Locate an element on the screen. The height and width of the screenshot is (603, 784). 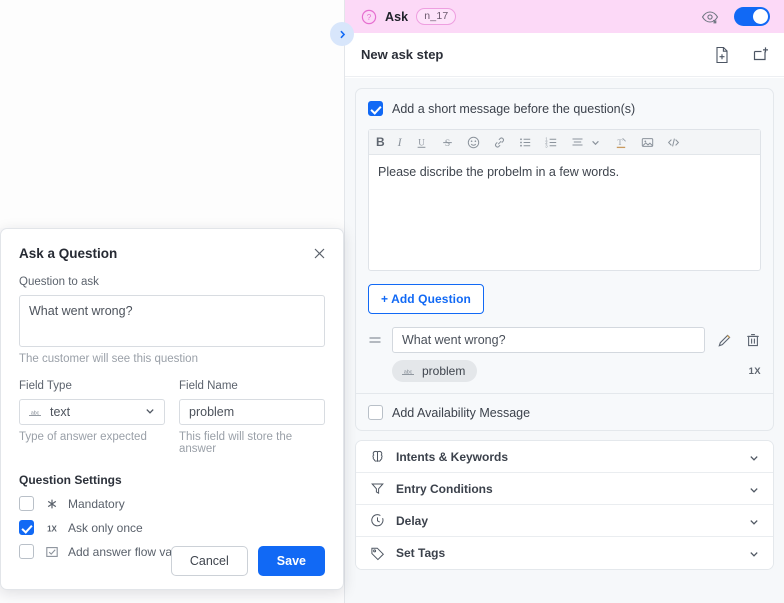
clear-formatting-icon: T is located at coordinates (621, 142).